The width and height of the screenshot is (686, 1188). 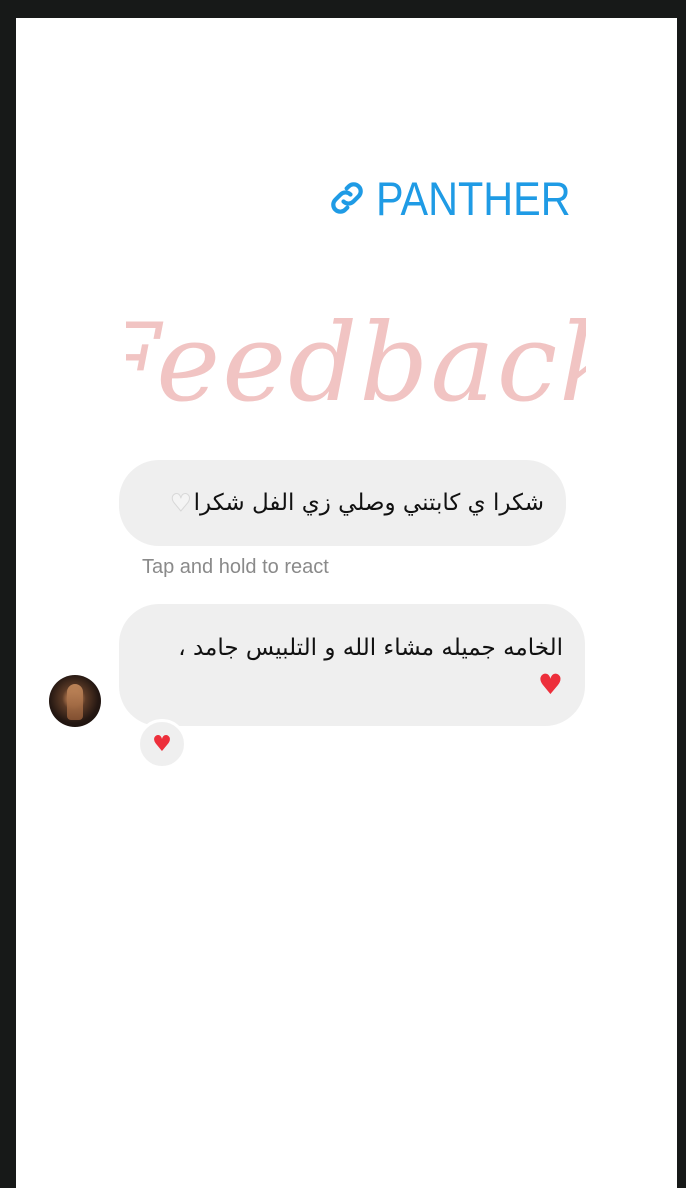 What do you see at coordinates (550, 684) in the screenshot?
I see `red-heart-icon: ♥` at bounding box center [550, 684].